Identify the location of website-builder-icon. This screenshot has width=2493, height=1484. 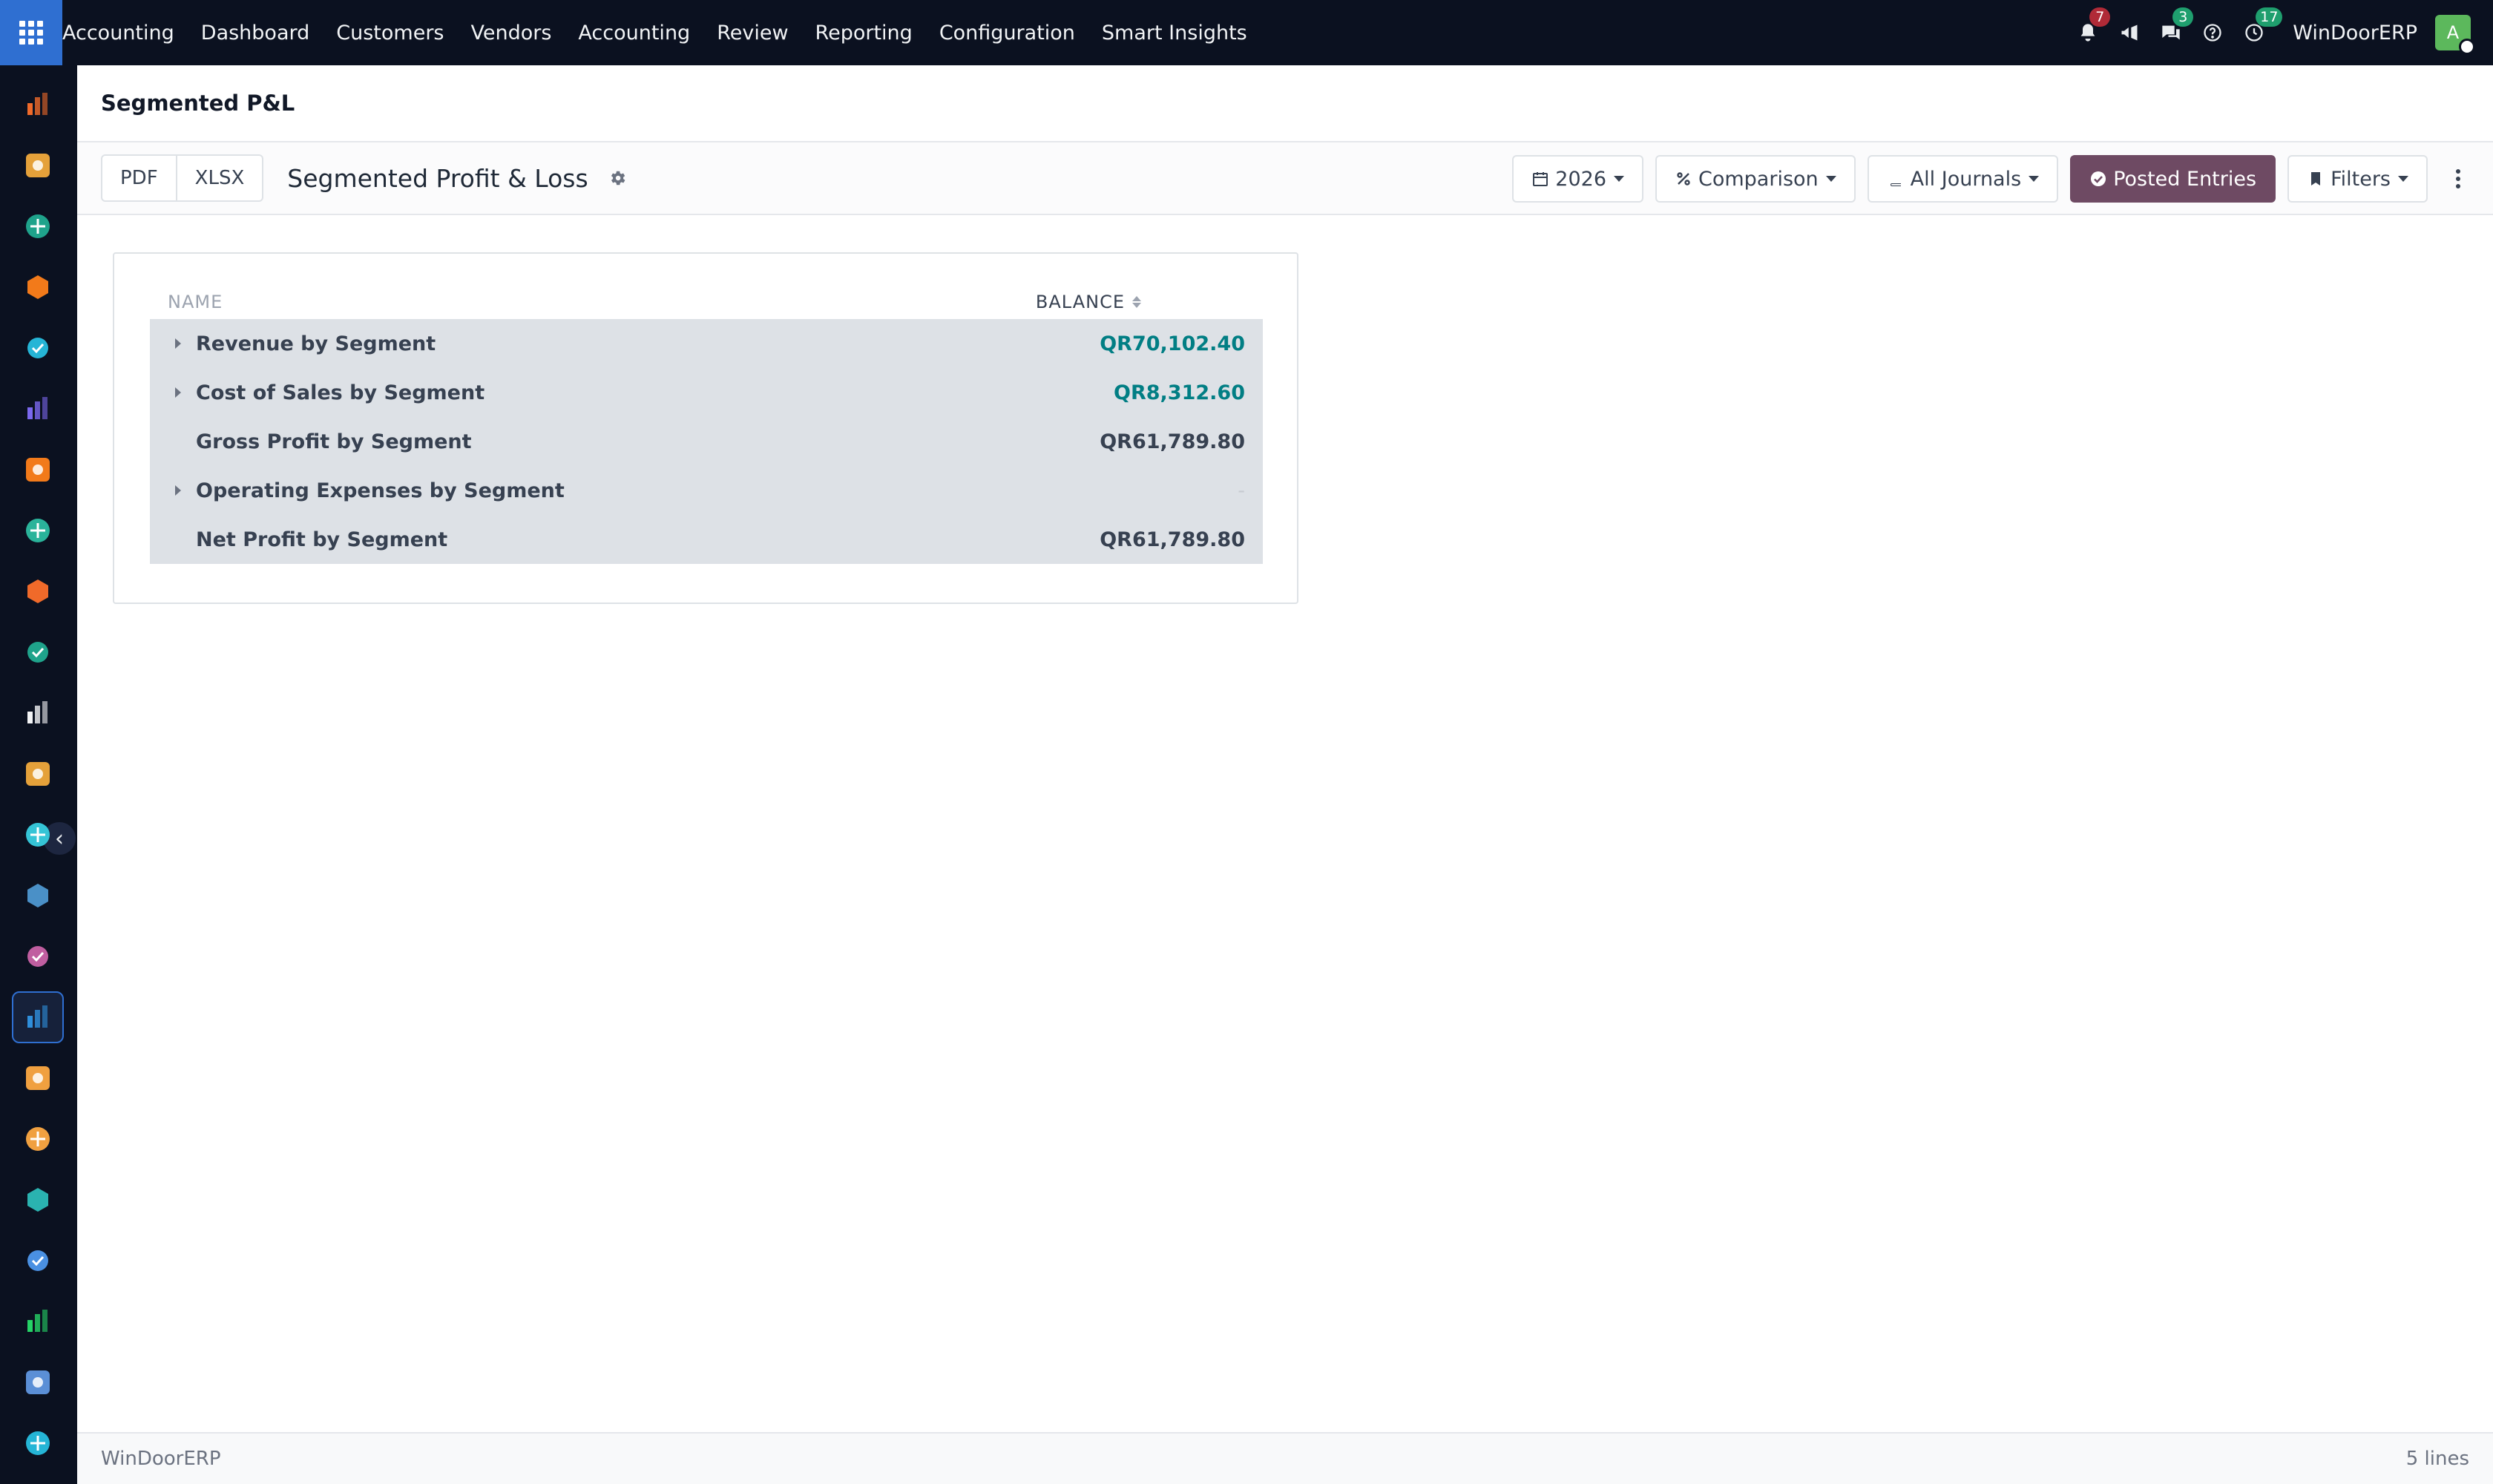
(38, 1443).